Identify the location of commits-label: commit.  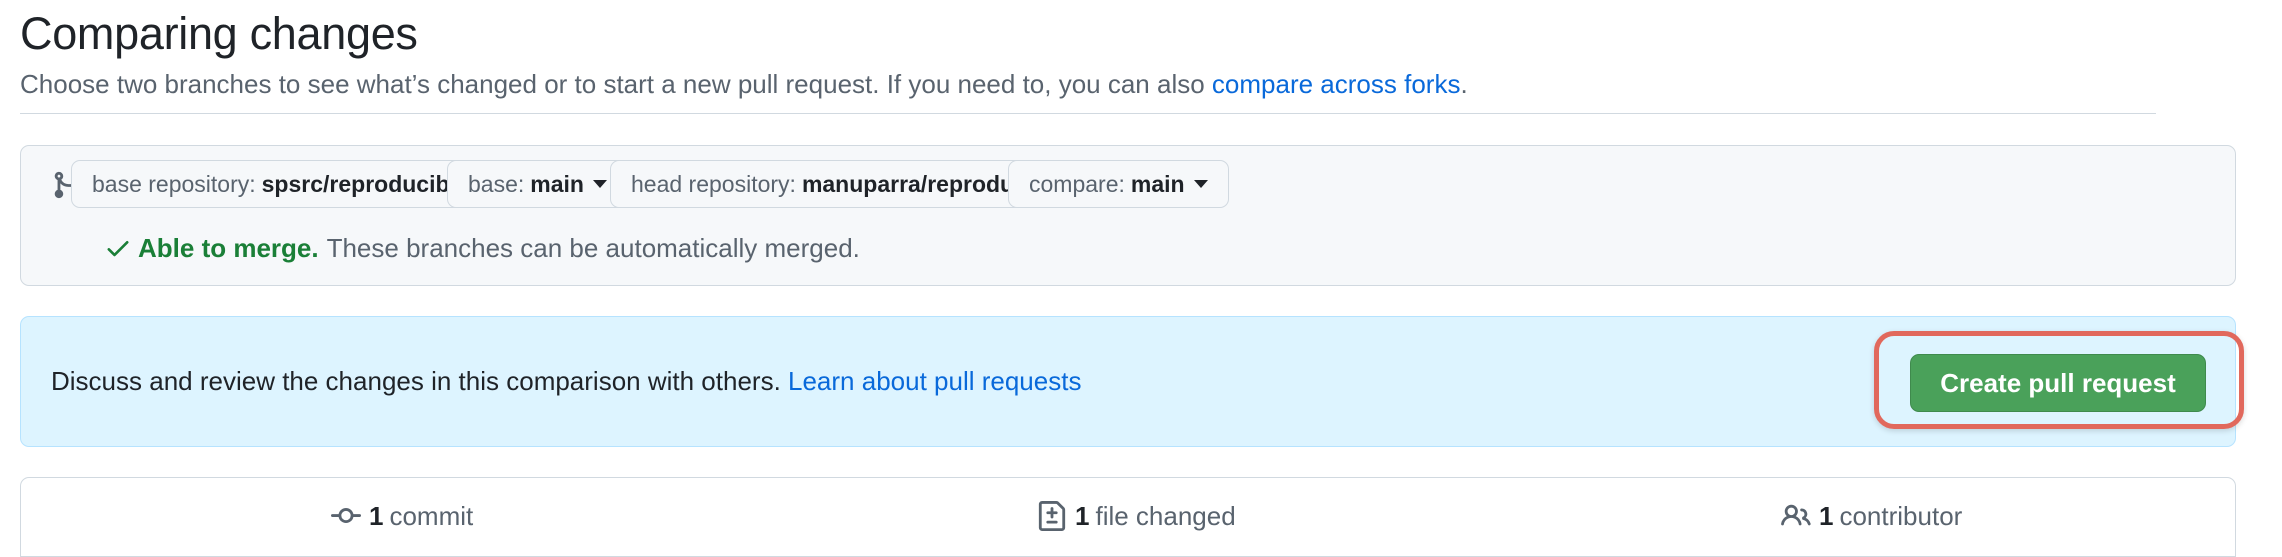
(431, 516).